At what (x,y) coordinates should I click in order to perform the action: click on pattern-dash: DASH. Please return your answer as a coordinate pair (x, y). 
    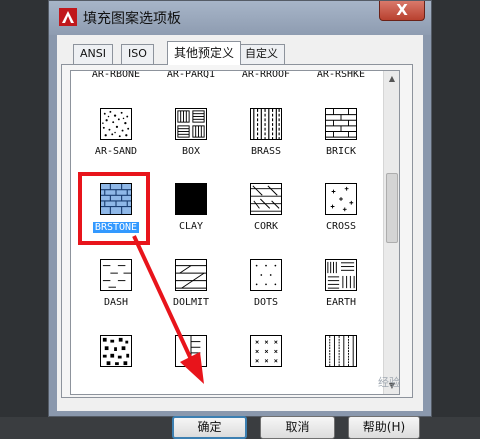
    Looking at the image, I should click on (116, 283).